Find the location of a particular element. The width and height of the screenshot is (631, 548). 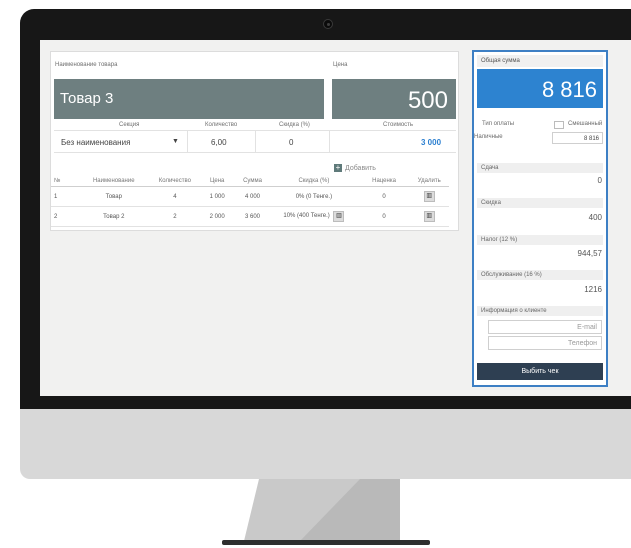

table-row: 1 Товар 4 1 000 4 000 0% (0 Тенге.) 0 ▥ is located at coordinates (250, 196).